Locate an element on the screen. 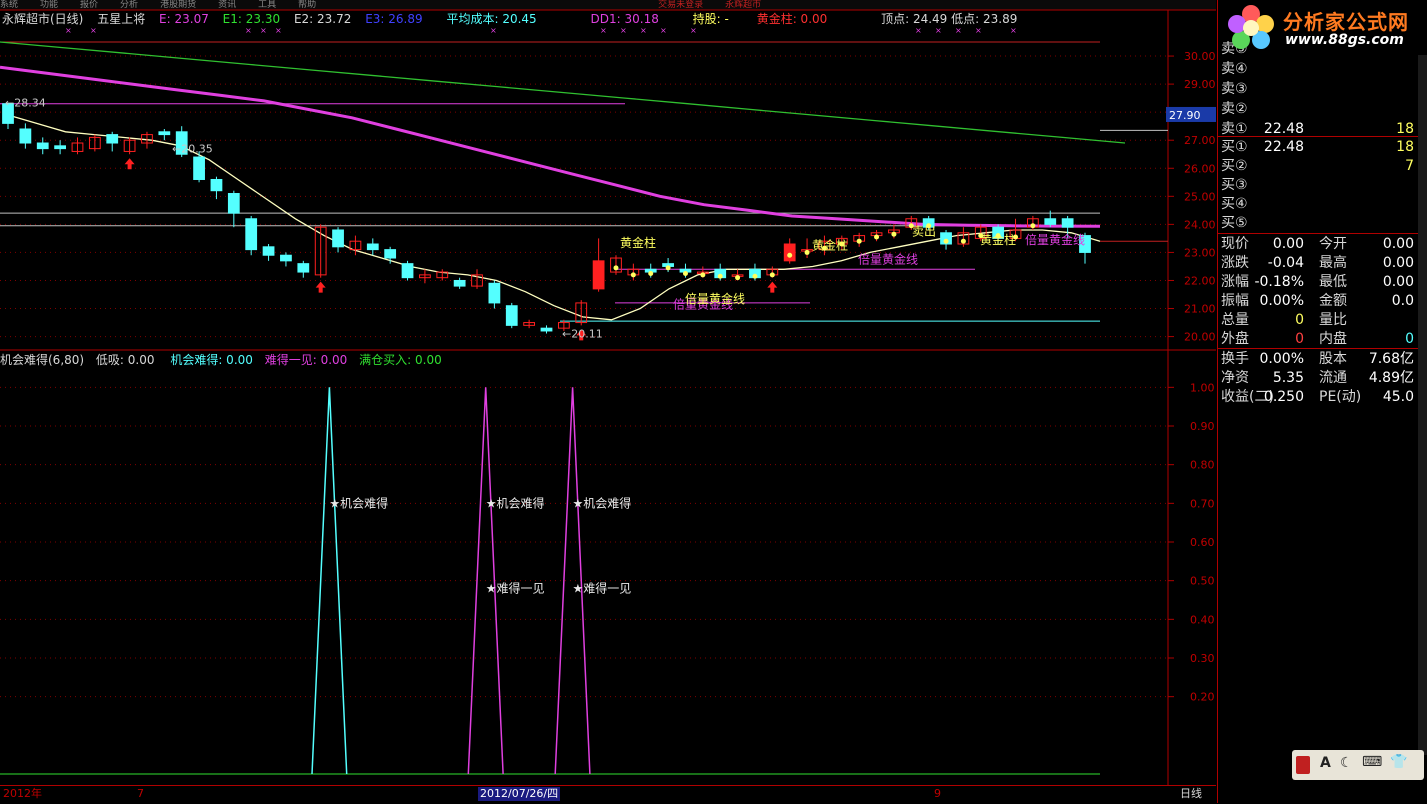  quote-stat-row: 总量 0 量比 is located at coordinates (1317, 320).